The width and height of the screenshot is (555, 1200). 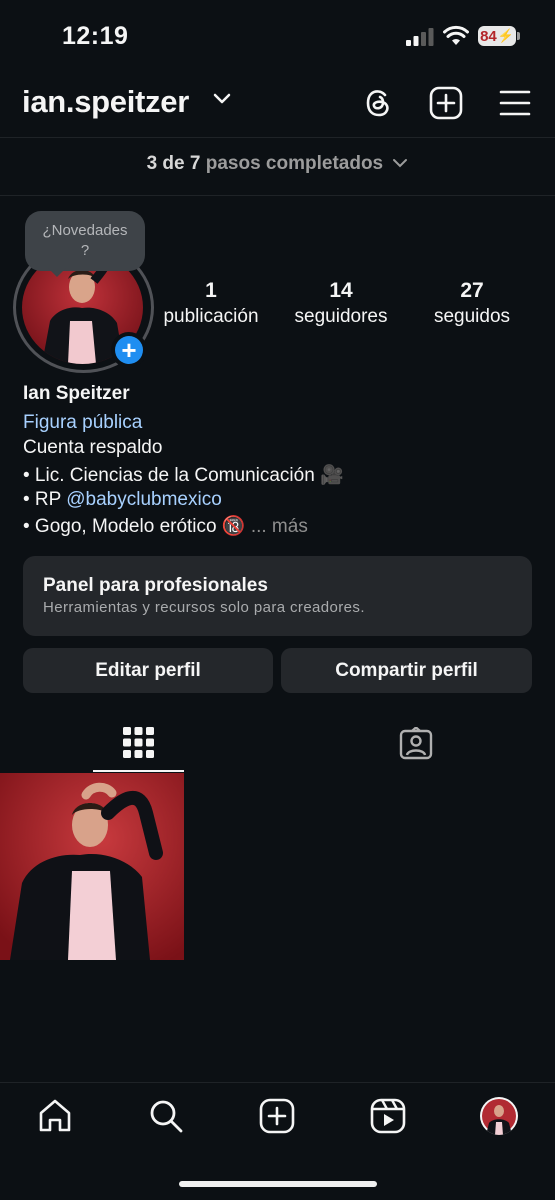 I want to click on profile-thumb-photo, so click(x=499, y=1117).